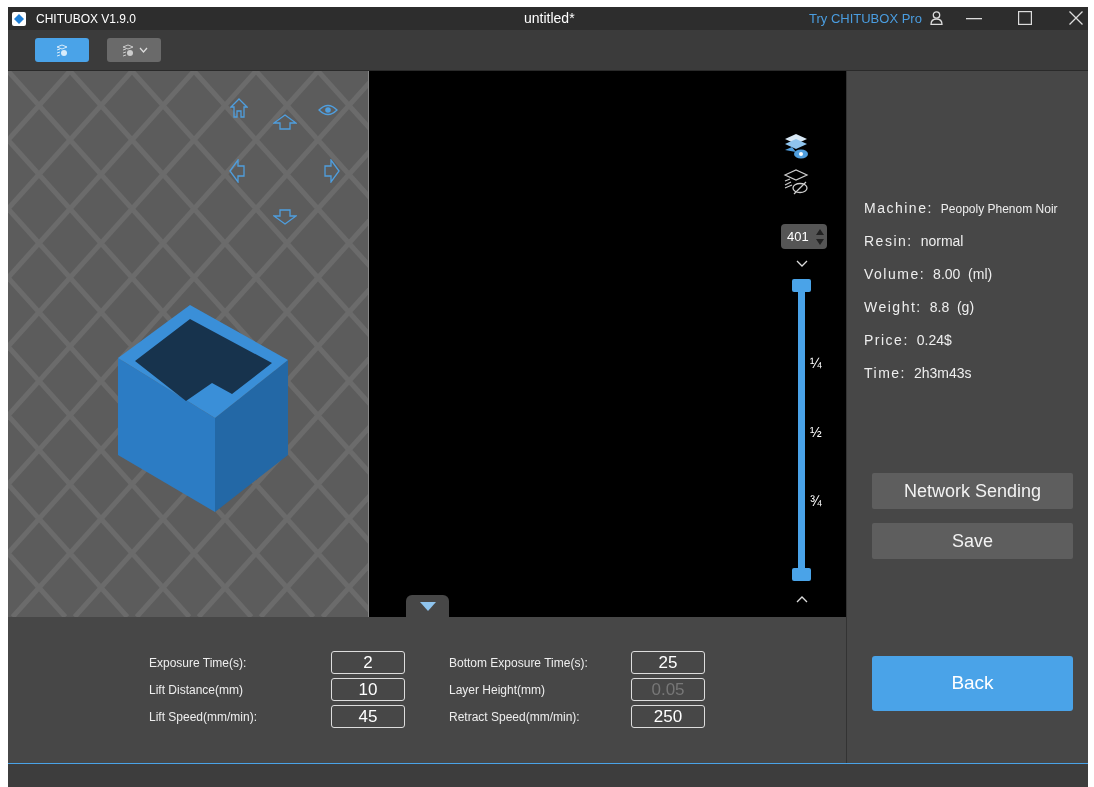 This screenshot has width=1094, height=787. I want to click on home-icon, so click(239, 108).